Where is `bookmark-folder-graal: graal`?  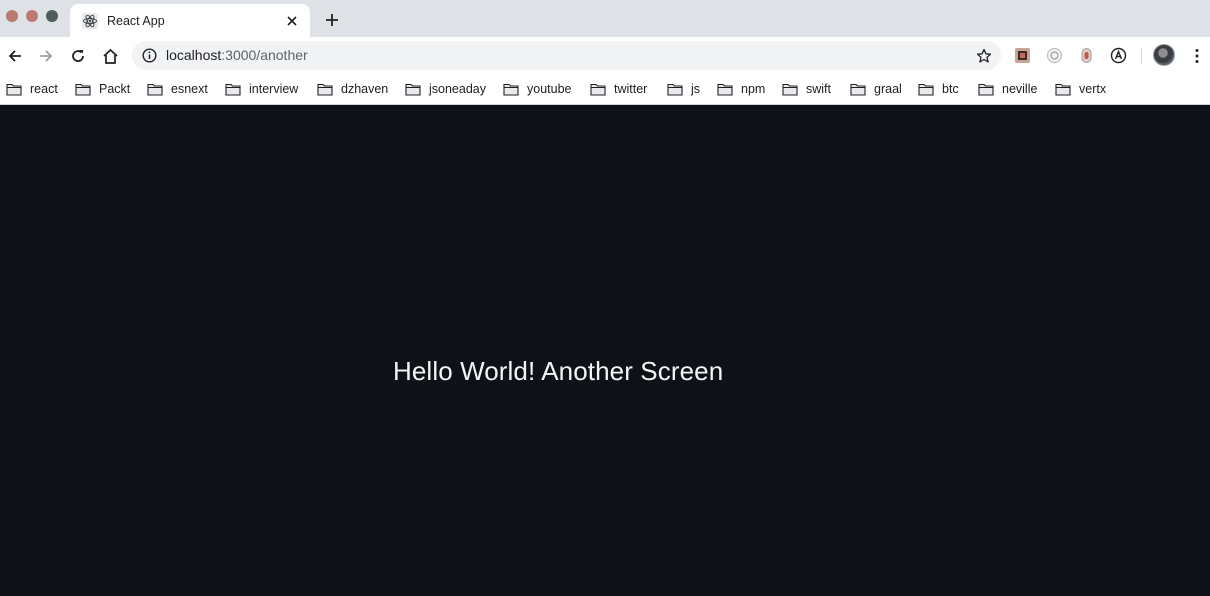
bookmark-folder-graal: graal is located at coordinates (876, 89).